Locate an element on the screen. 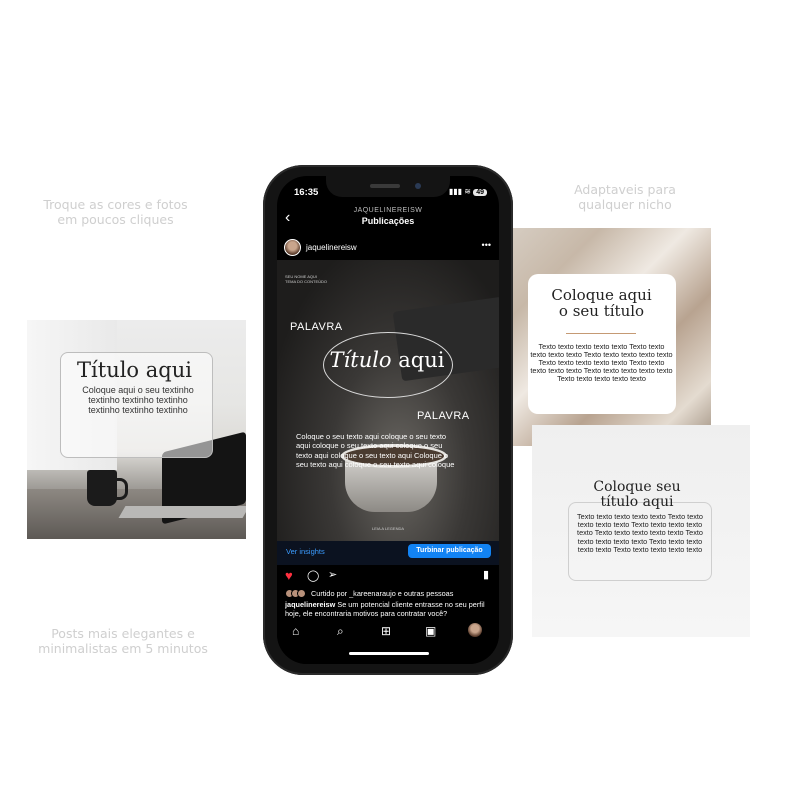 This screenshot has width=810, height=810. wifi-icon: ≋ is located at coordinates (467, 191).